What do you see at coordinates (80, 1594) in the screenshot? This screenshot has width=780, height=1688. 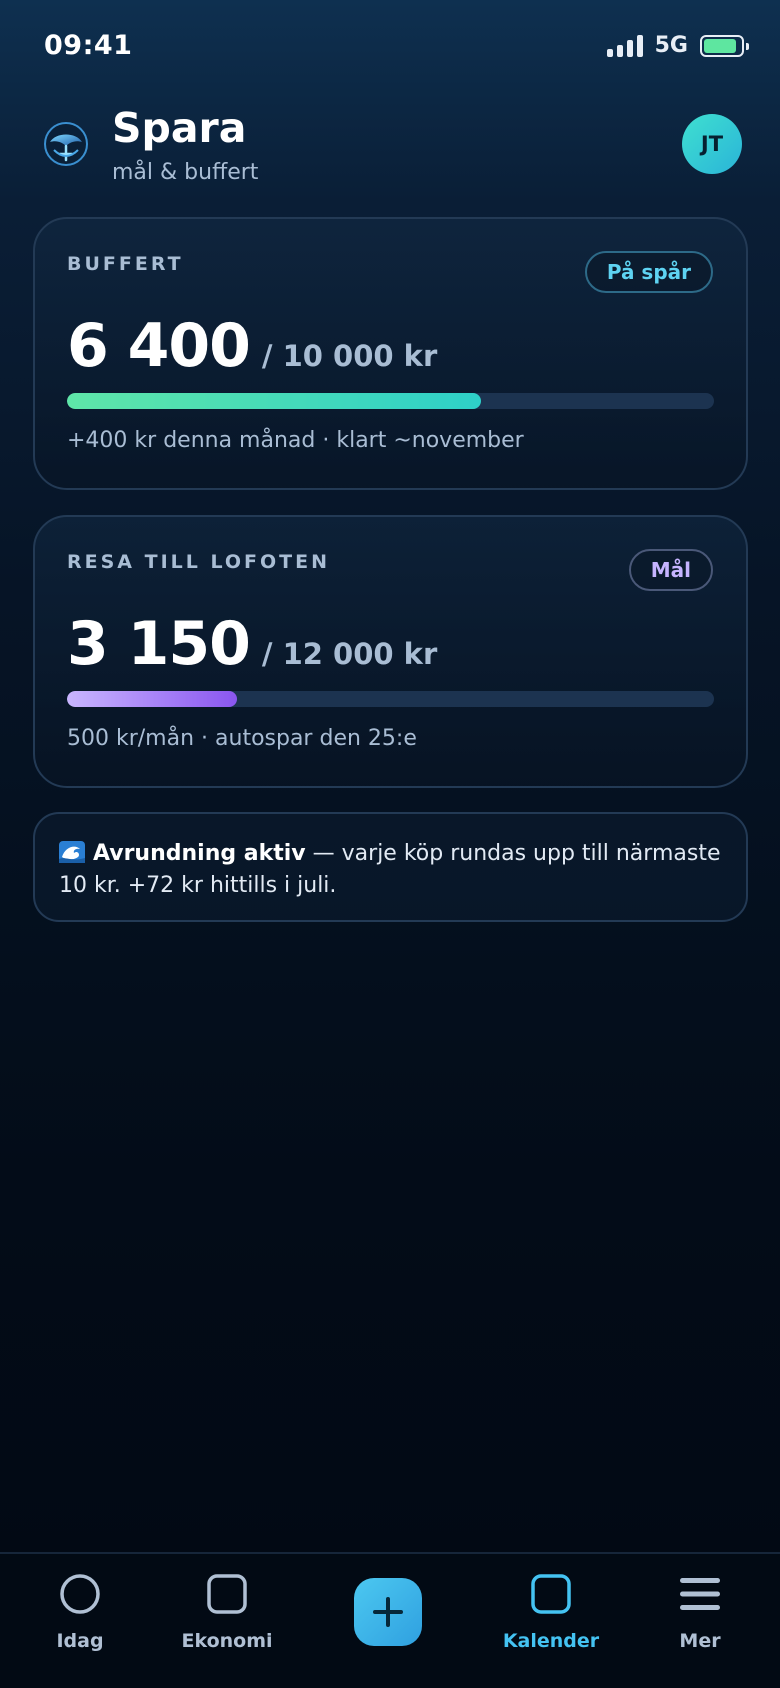 I see `circle-icon` at bounding box center [80, 1594].